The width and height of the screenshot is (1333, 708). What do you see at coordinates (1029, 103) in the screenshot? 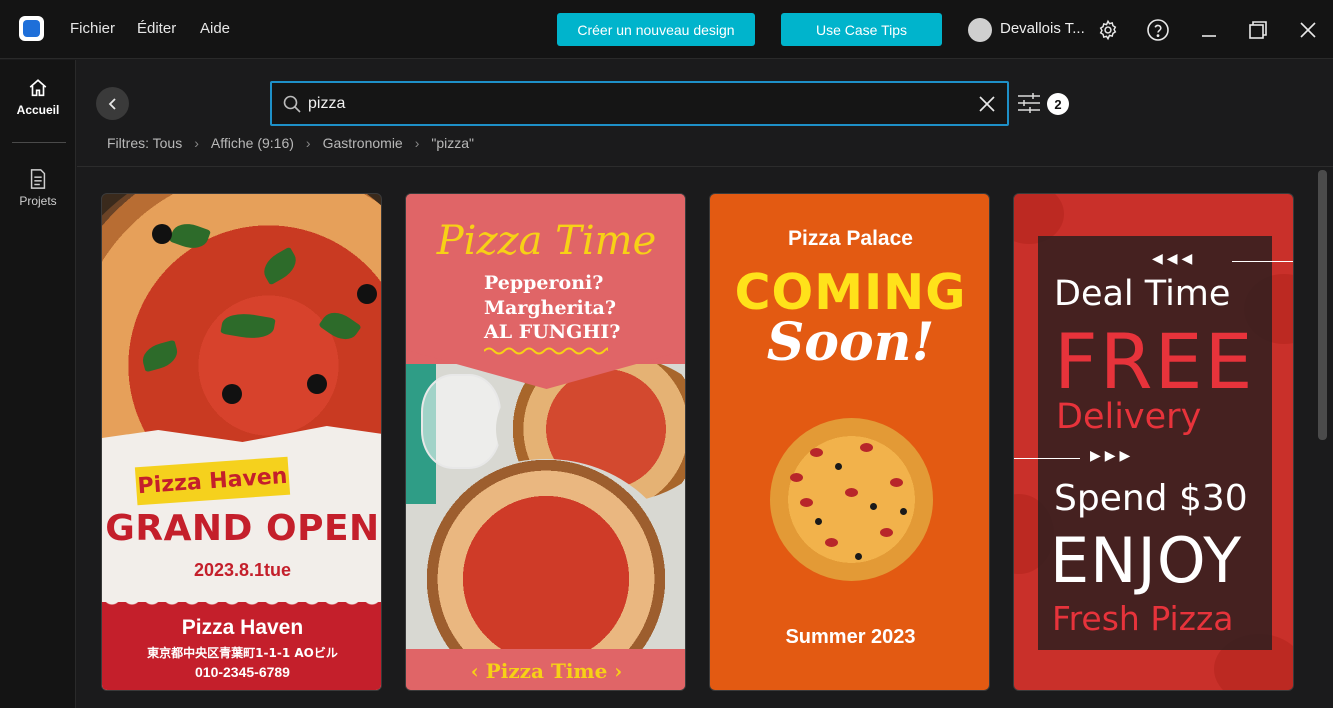
I see `filter-sliders-icon` at bounding box center [1029, 103].